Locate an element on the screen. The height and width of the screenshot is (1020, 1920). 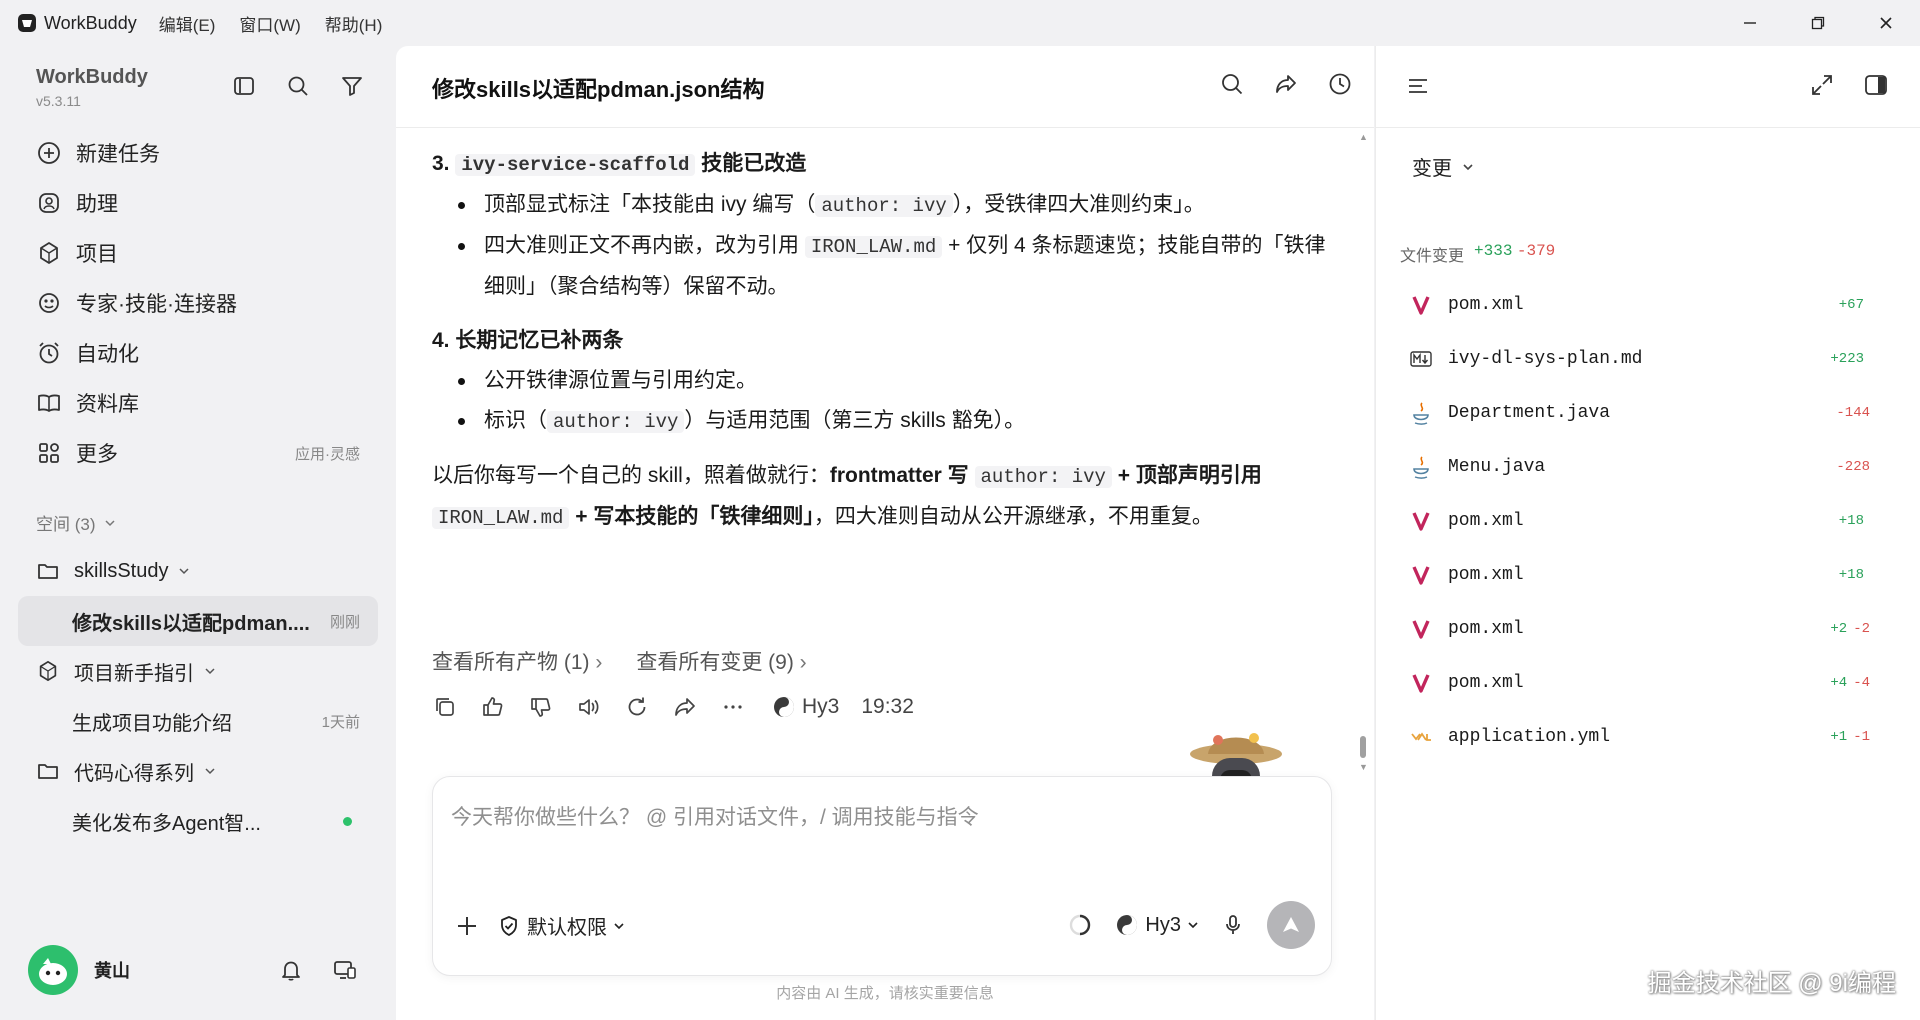
toggle-sidebar-button is located at coordinates (244, 86).